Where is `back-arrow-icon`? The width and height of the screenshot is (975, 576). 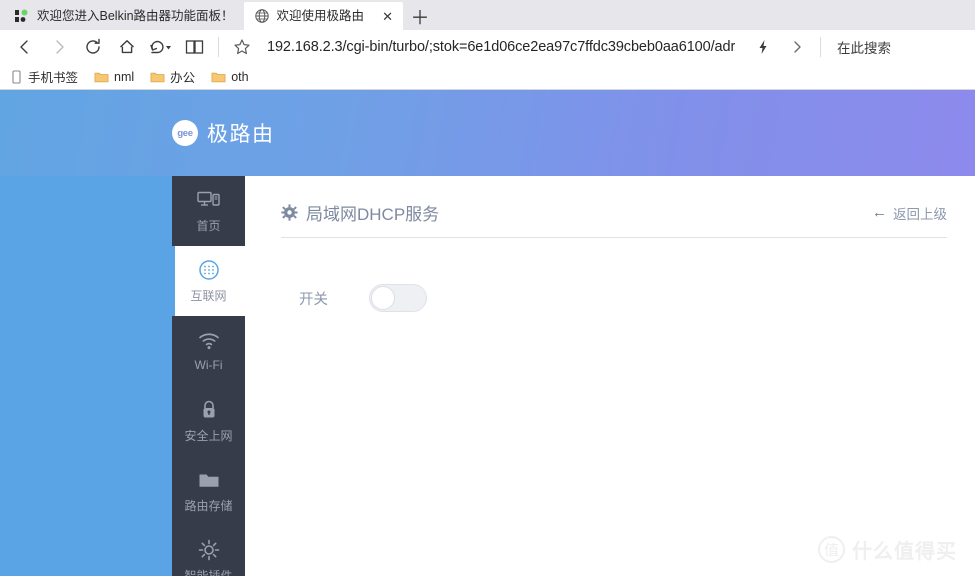
back-arrow-icon is located at coordinates (24, 47).